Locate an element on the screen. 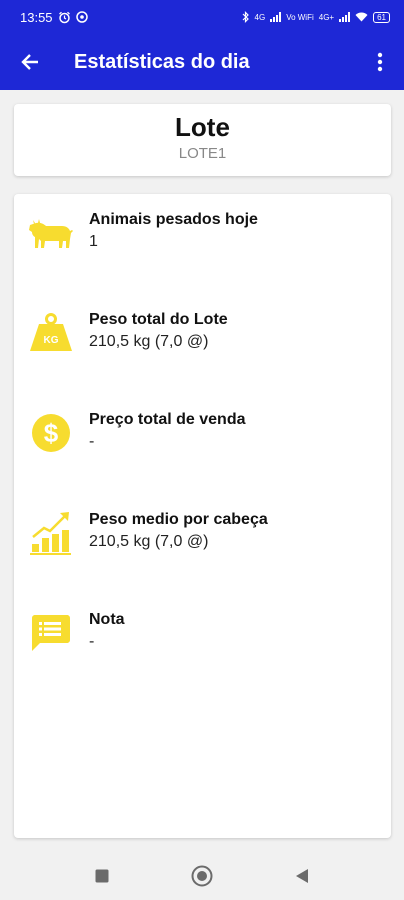 This screenshot has height=900, width=404. stat-label: Peso total do Lote is located at coordinates (158, 319).